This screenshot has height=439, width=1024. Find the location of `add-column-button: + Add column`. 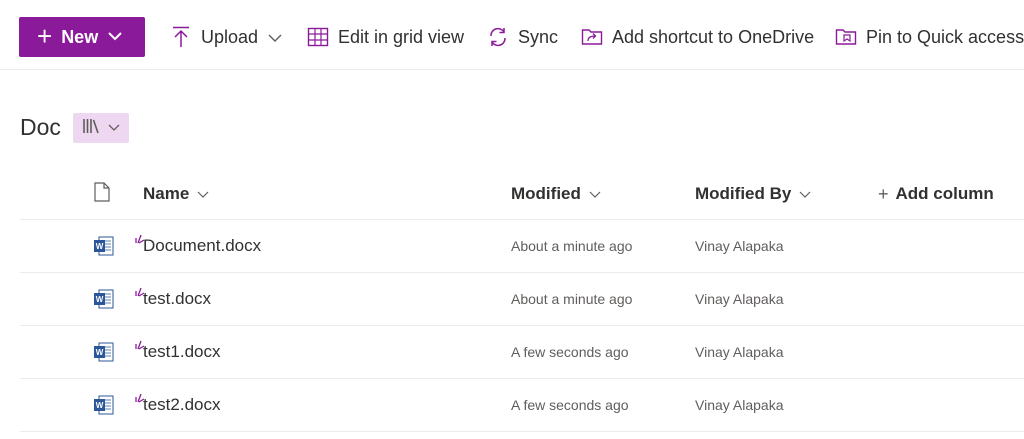

add-column-button: + Add column is located at coordinates (936, 194).